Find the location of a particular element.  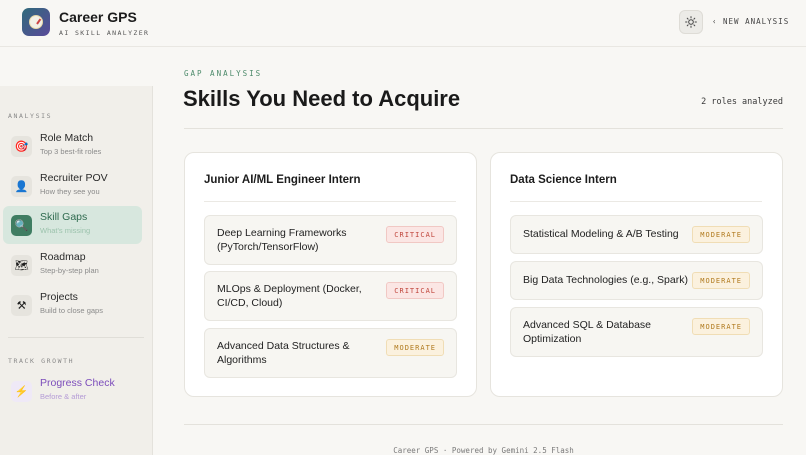

sidebar-item-desc: What's missing is located at coordinates (65, 230).